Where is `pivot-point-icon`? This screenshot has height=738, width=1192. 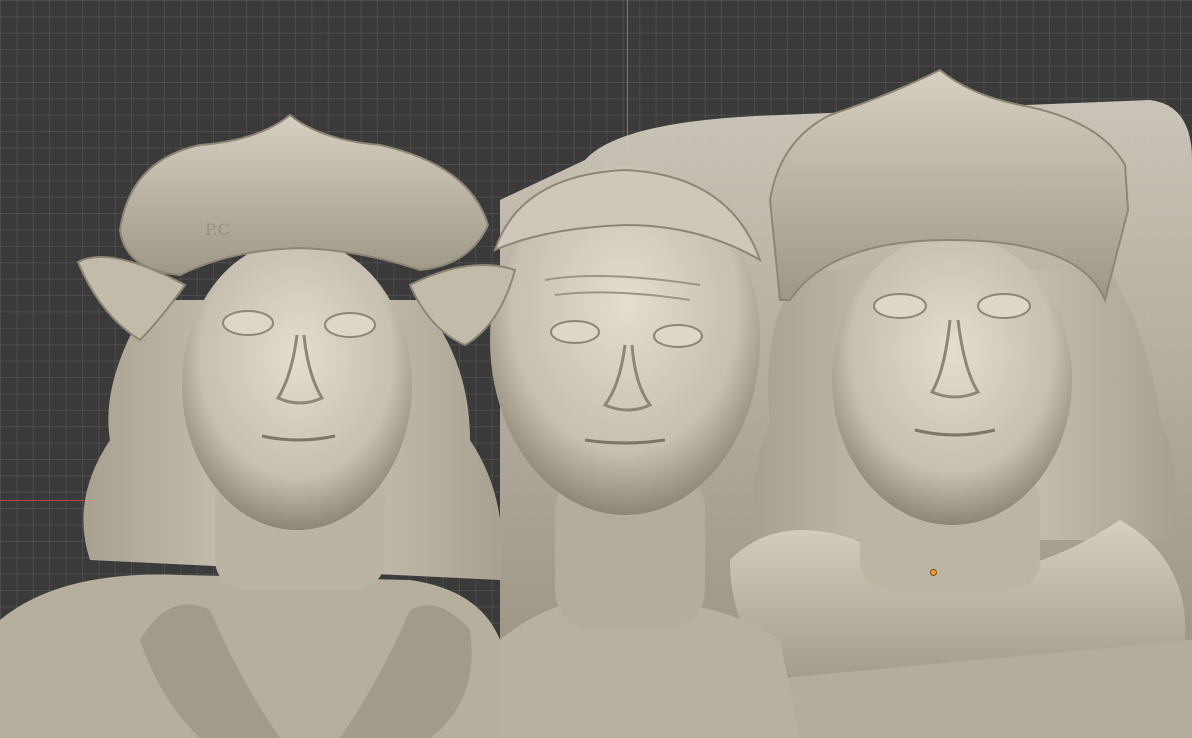
pivot-point-icon is located at coordinates (933, 572).